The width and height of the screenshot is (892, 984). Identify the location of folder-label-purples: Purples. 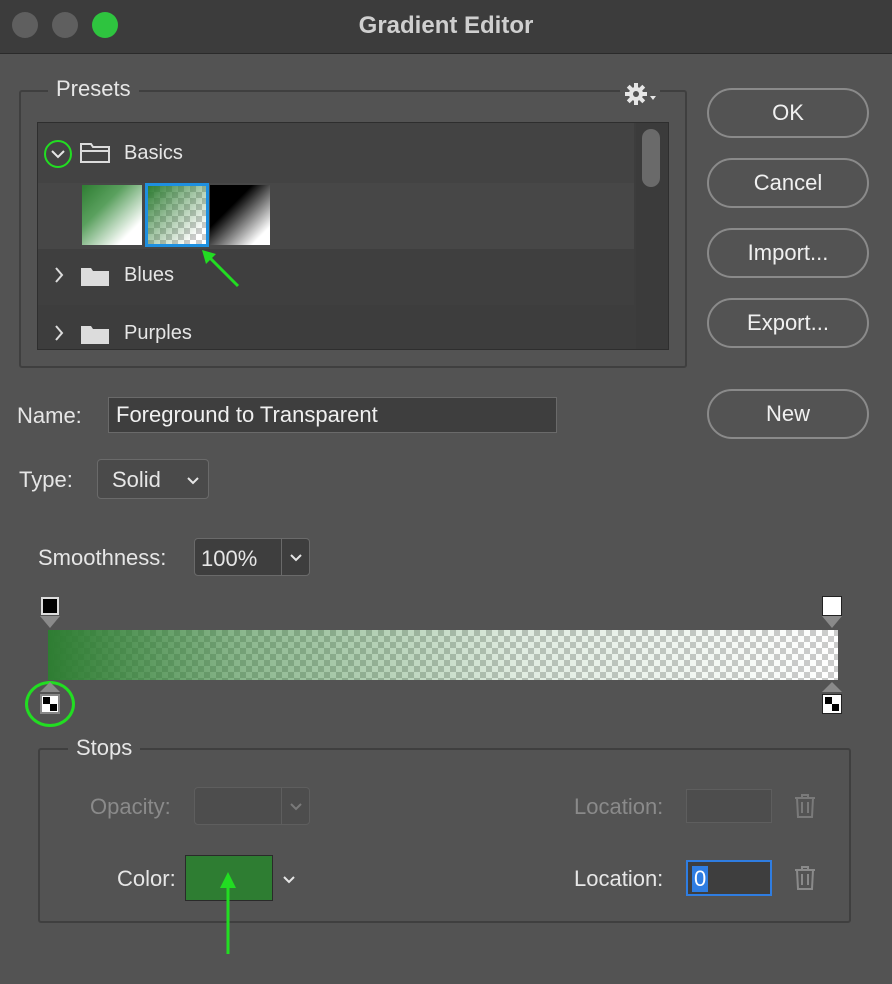
(158, 333).